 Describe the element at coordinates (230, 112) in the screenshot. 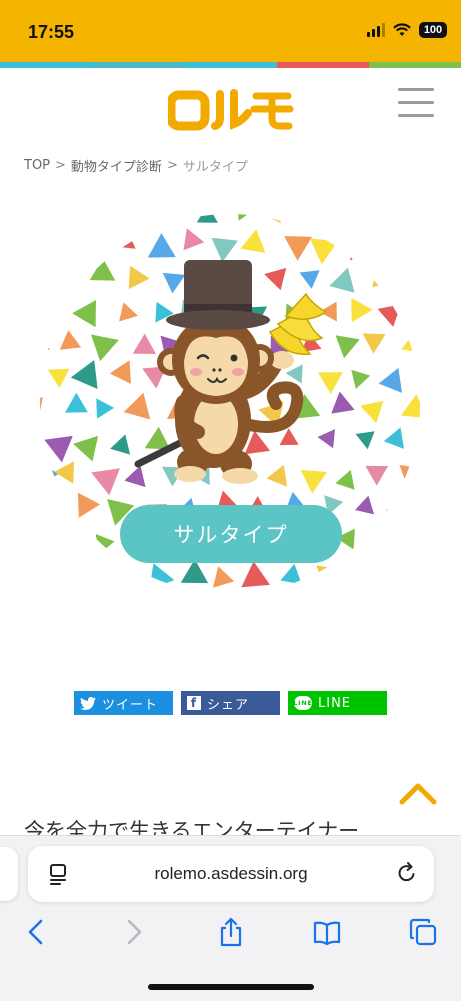

I see `site-logo` at that location.